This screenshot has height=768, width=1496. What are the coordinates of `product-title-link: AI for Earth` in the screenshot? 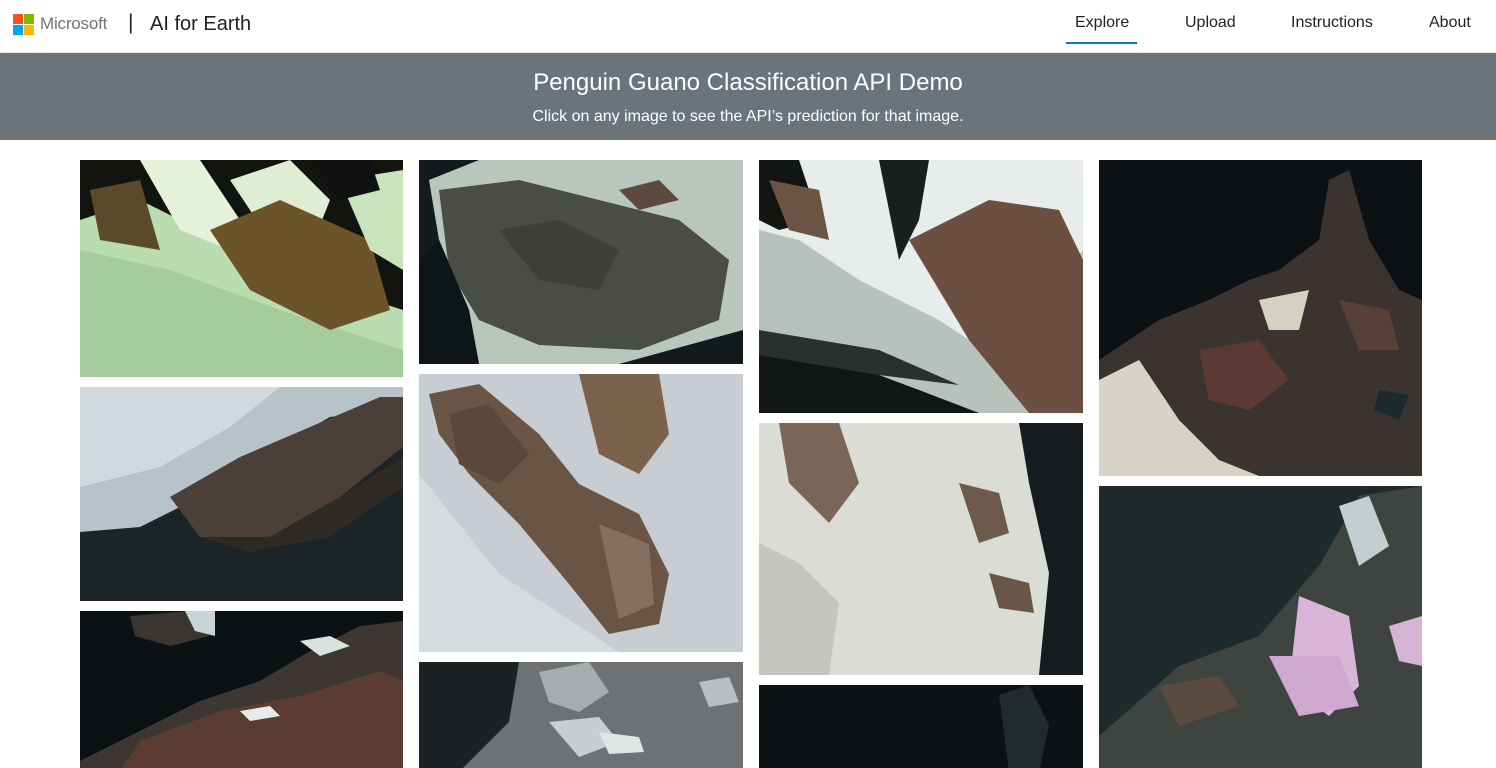 It's located at (200, 24).